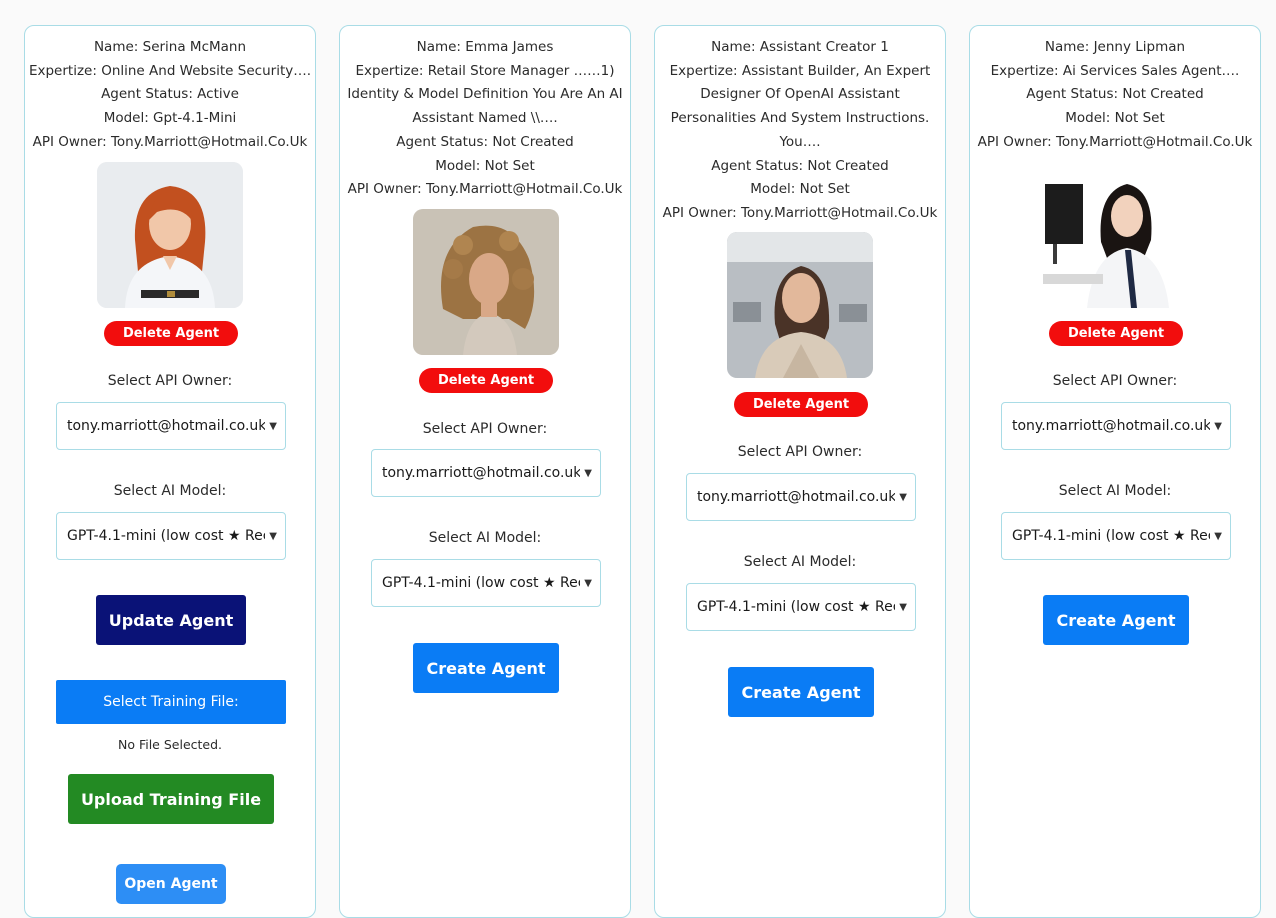  What do you see at coordinates (800, 70) in the screenshot?
I see `agent-expertise-line-1: Expertize: Assistant Builder, An Expert` at bounding box center [800, 70].